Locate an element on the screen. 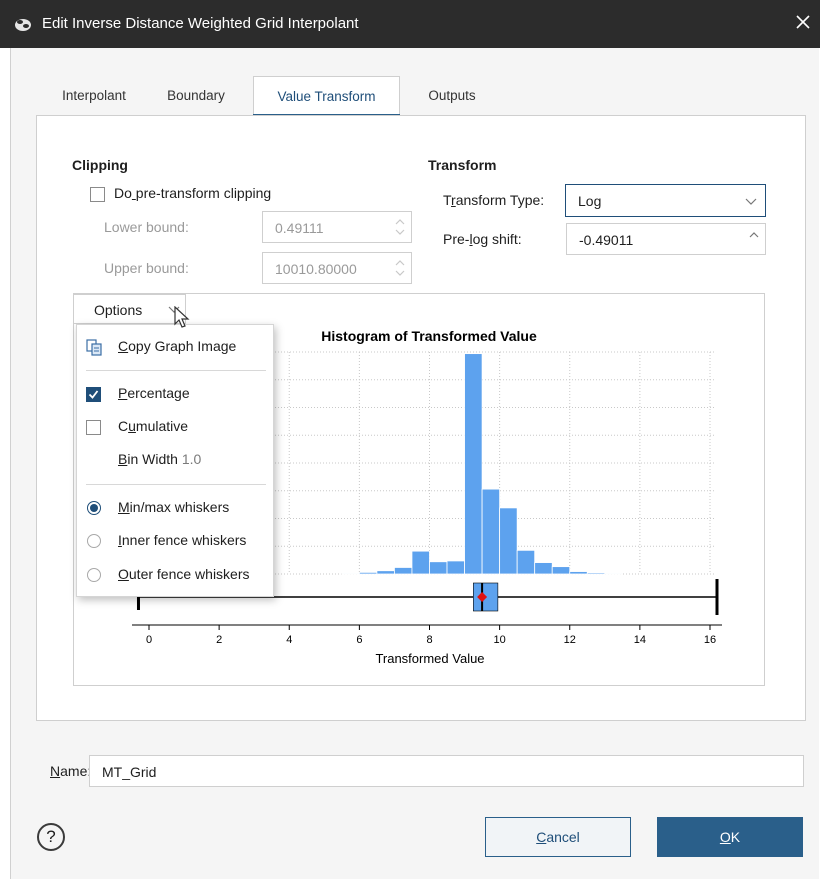  pre-log-shift-field: -0.49011 is located at coordinates (666, 239).